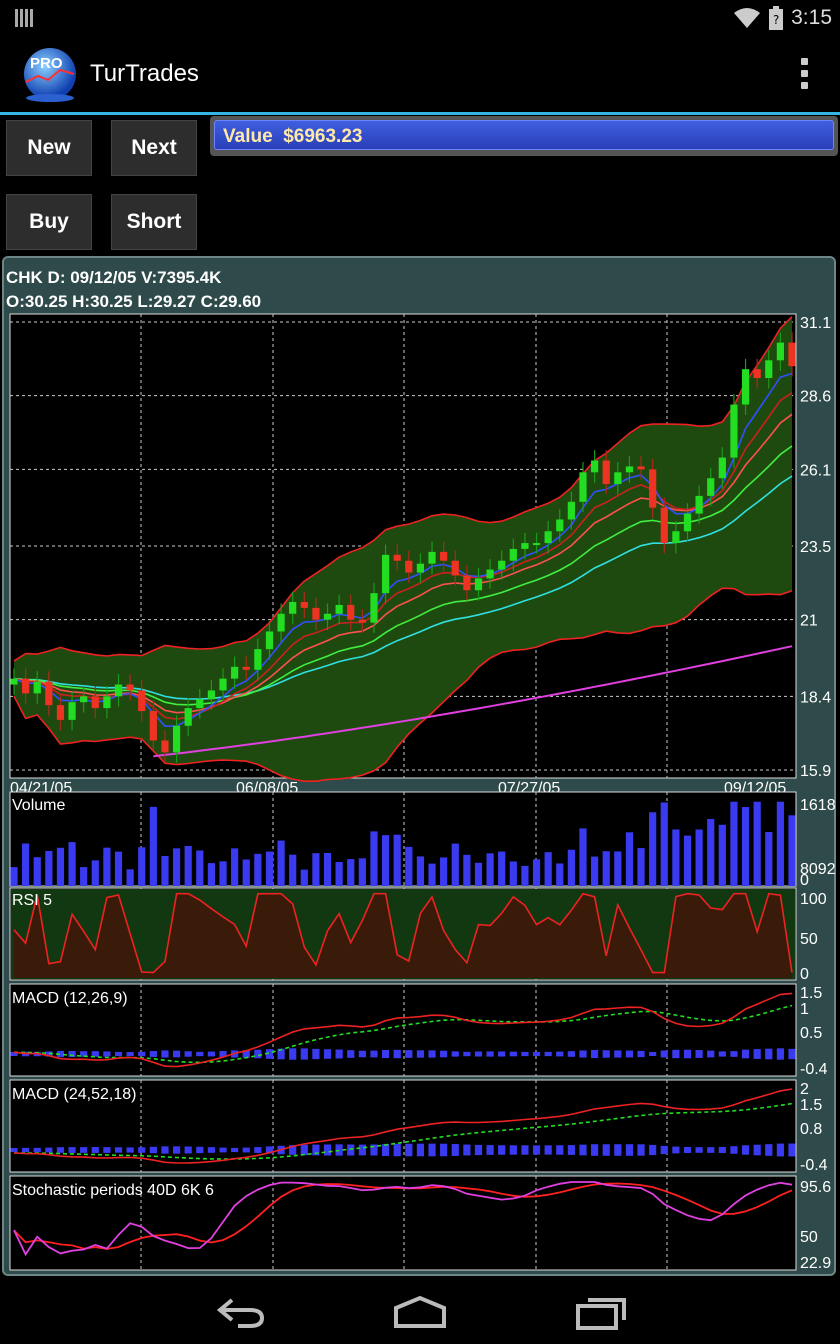 The height and width of the screenshot is (1344, 840). Describe the element at coordinates (70, 998) in the screenshot. I see `macd-title: MACD (12,26,9)` at that location.